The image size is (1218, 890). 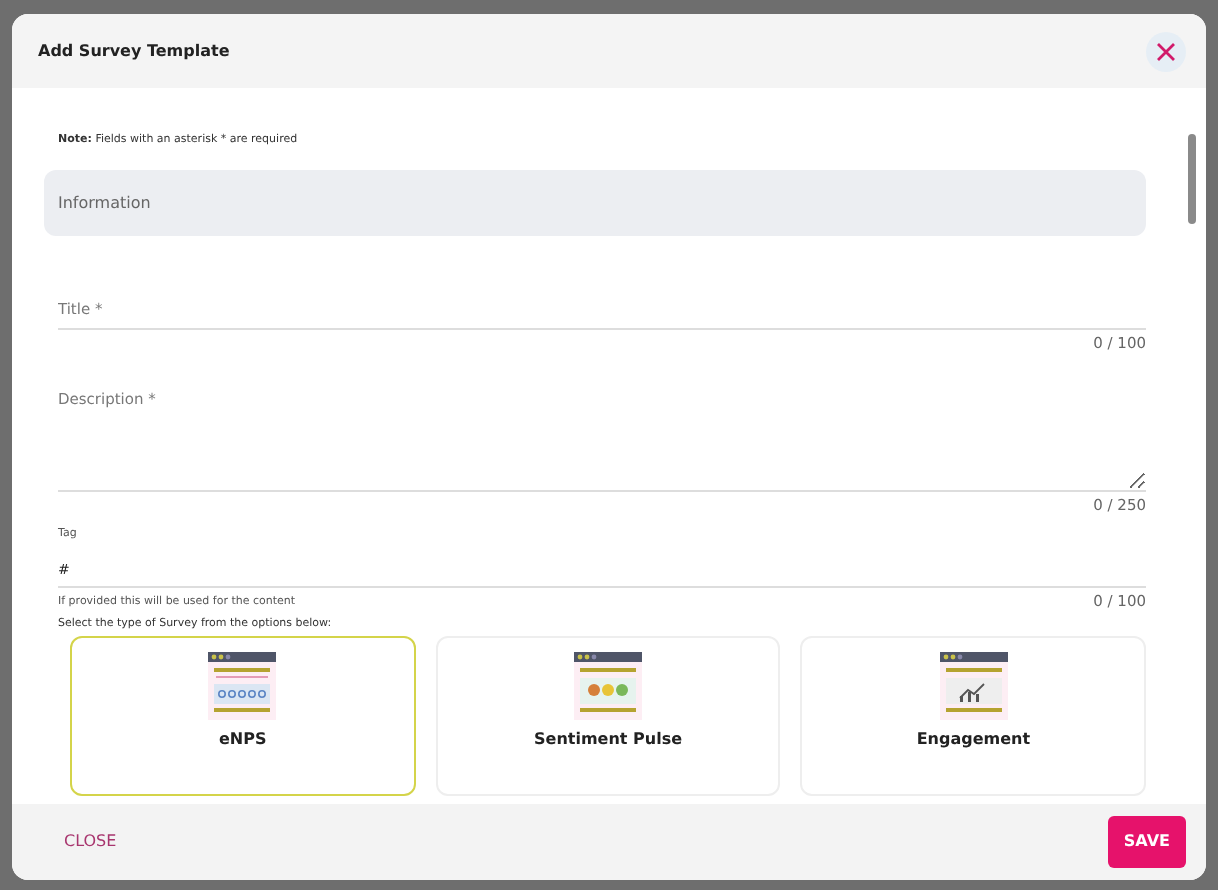 What do you see at coordinates (595, 203) in the screenshot?
I see `section-header: Information` at bounding box center [595, 203].